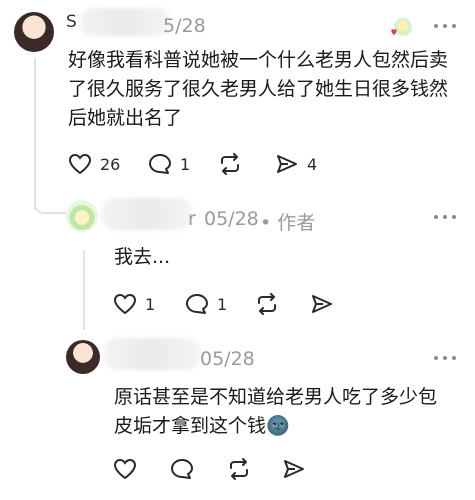 The height and width of the screenshot is (500, 475). Describe the element at coordinates (284, 412) in the screenshot. I see `comment-text: 原话甚至是不知道给老男人吃了多少包皮垢才拿到这个钱🌚` at that location.